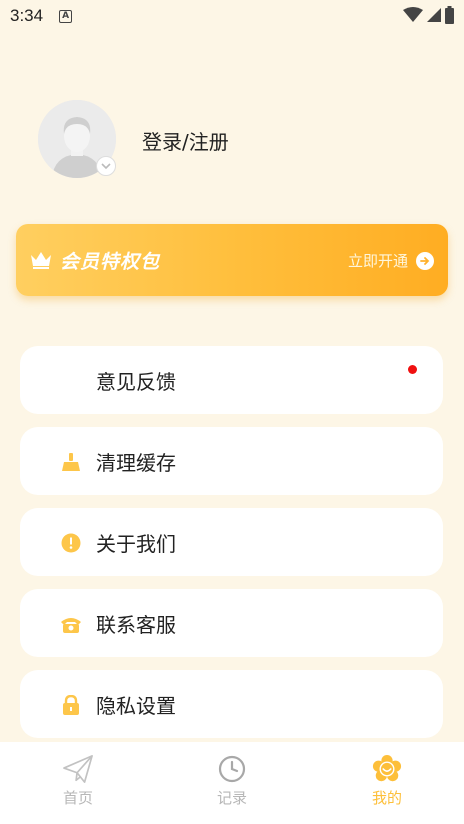 The image size is (464, 824). I want to click on login-register-link: 登录/注册, so click(185, 140).